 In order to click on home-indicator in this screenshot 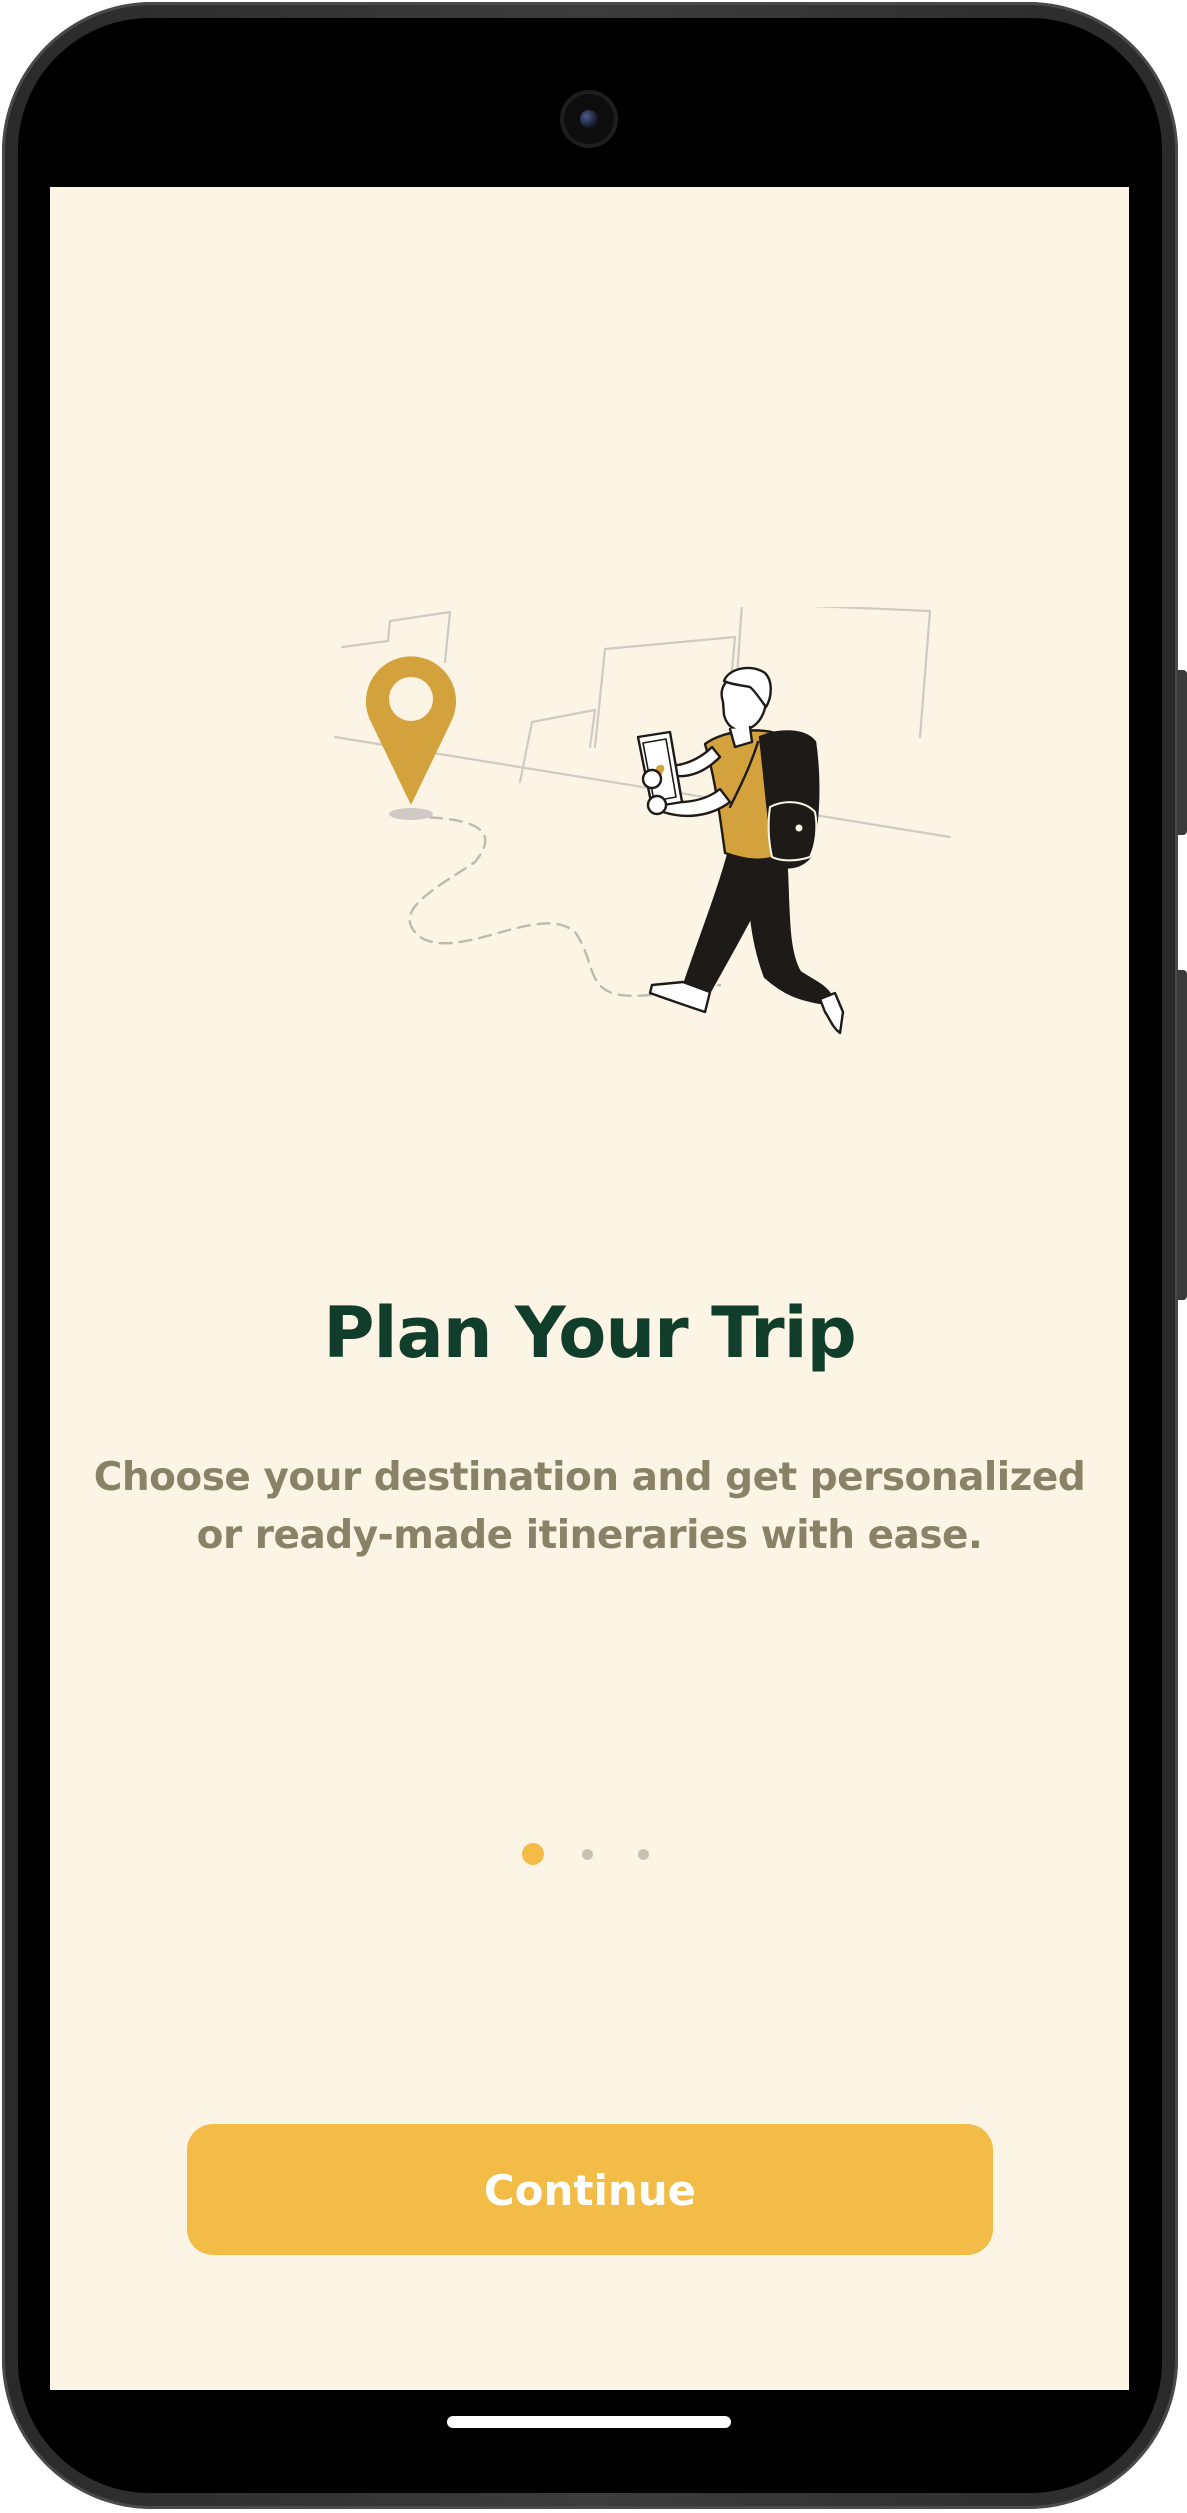, I will do `click(589, 2422)`.